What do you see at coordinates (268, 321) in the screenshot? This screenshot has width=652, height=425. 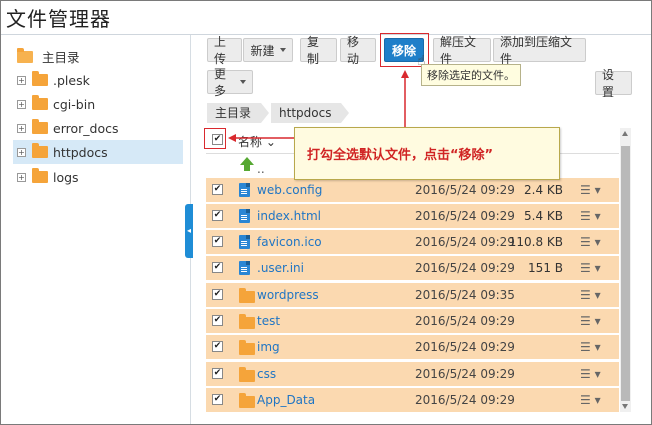 I see `file-name: test` at bounding box center [268, 321].